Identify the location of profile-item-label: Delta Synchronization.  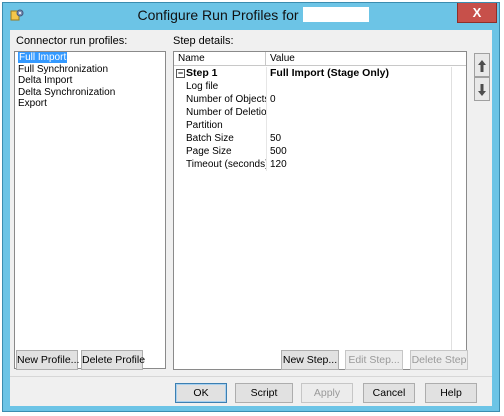
(67, 92).